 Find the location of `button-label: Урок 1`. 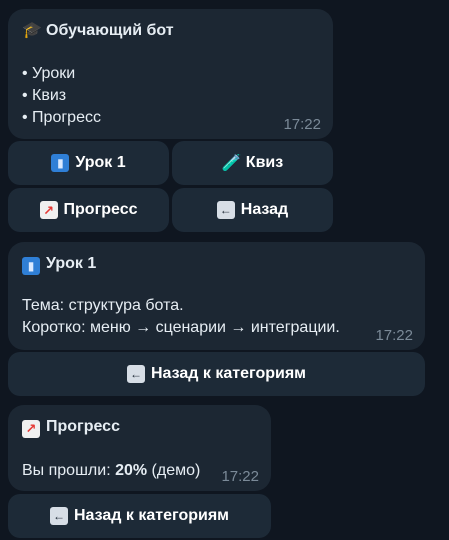

button-label: Урок 1 is located at coordinates (100, 162).